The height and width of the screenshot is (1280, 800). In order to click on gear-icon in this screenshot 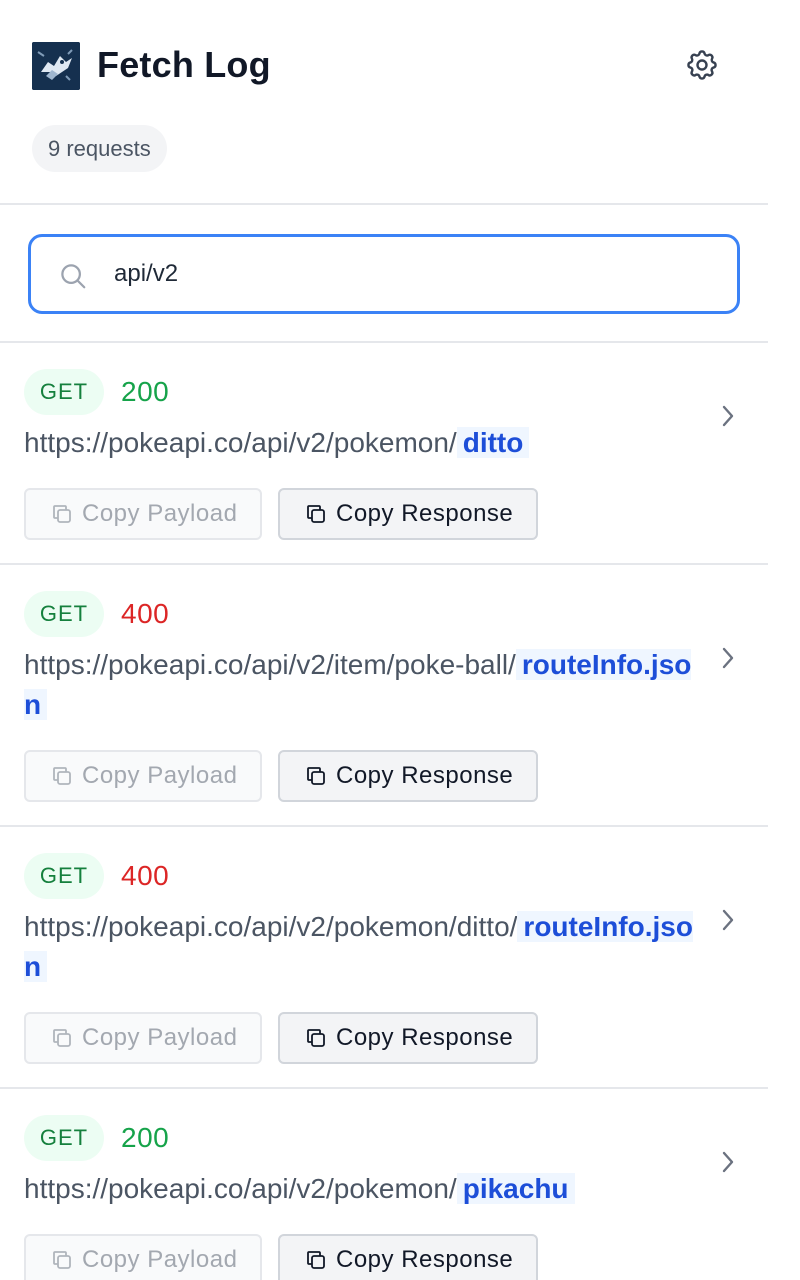, I will do `click(702, 65)`.